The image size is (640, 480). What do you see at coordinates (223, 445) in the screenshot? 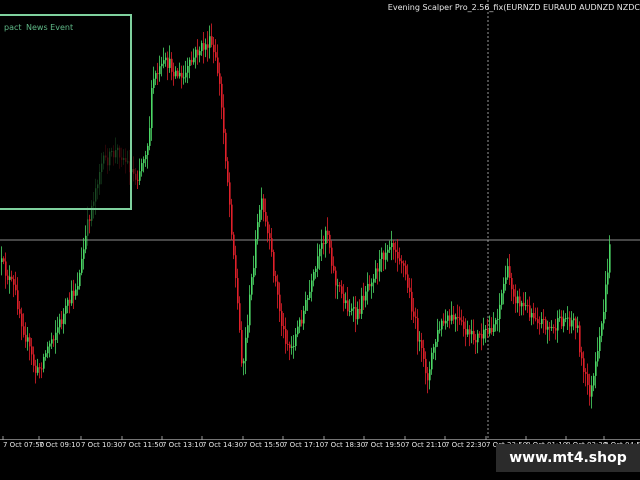
I see `time-tick-label: 7 Oct 14:30` at bounding box center [223, 445].